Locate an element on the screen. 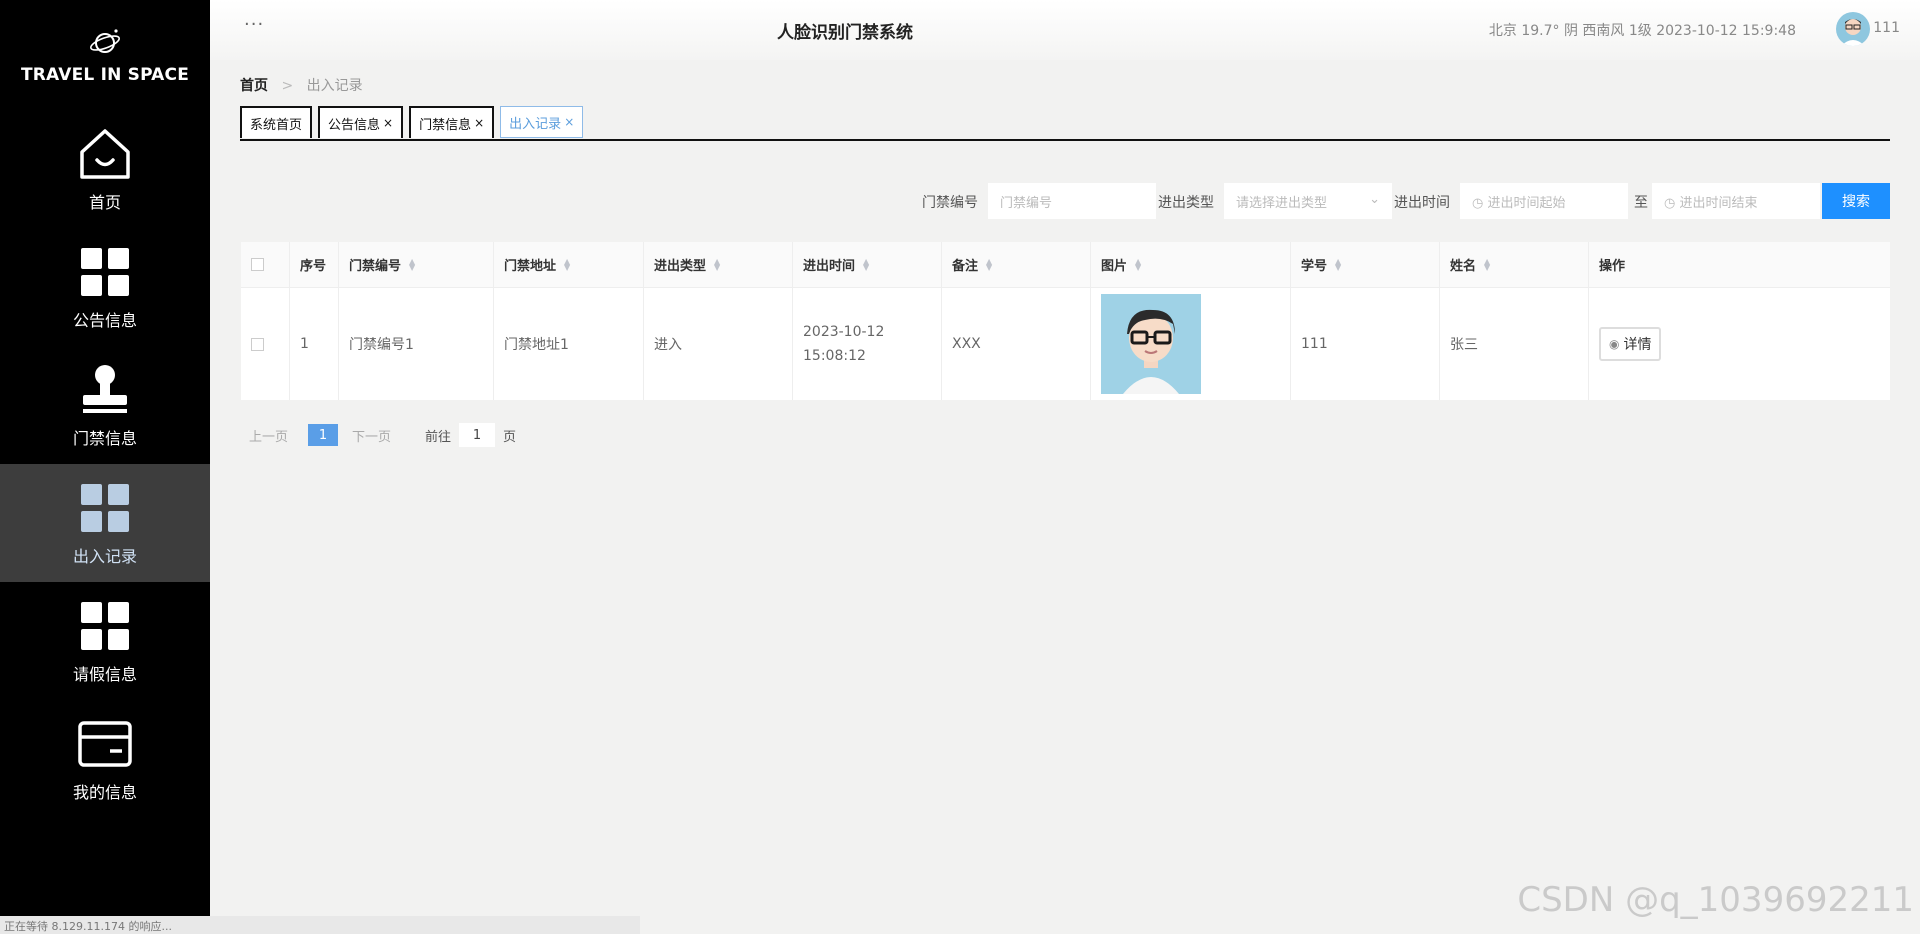 Image resolution: width=1920 pixels, height=934 pixels. tab-system-home: 系统首页 is located at coordinates (276, 122).